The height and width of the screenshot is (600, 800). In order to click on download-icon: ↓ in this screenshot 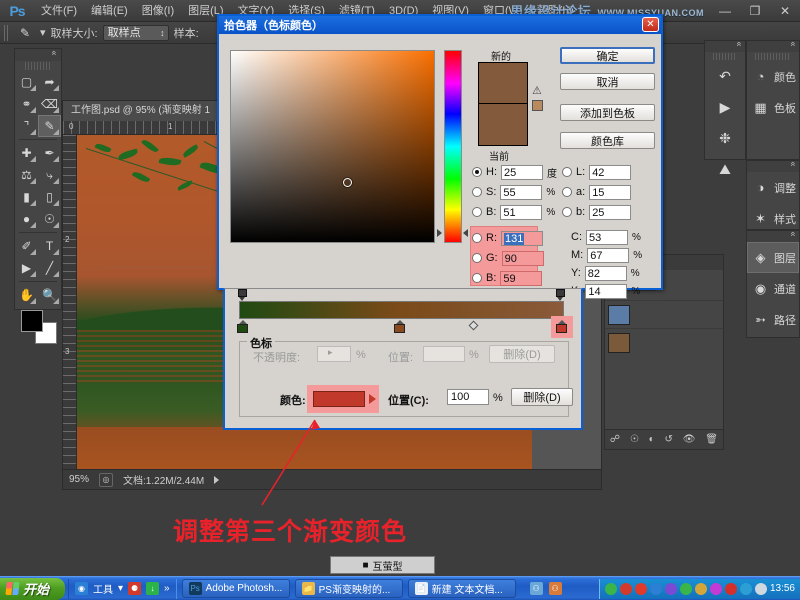, I will do `click(153, 588)`.